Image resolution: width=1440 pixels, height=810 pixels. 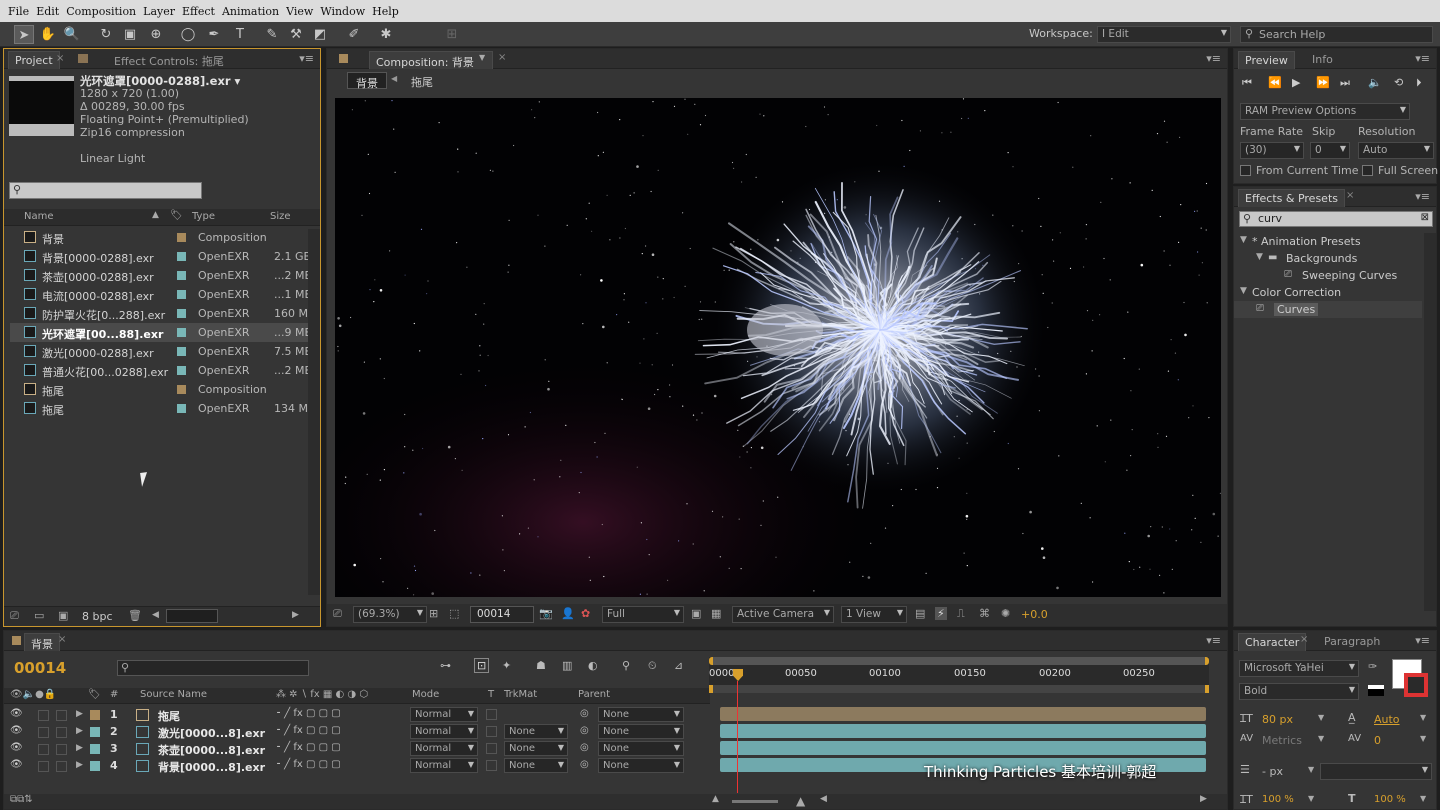 What do you see at coordinates (1328, 292) in the screenshot?
I see `effects-tree-item: ▼ Color Correction` at bounding box center [1328, 292].